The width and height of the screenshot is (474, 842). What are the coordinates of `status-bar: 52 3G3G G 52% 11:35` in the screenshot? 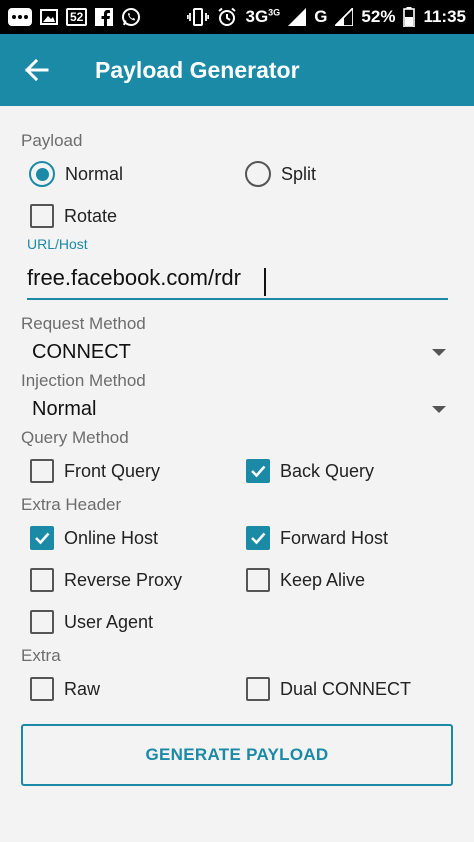 It's located at (237, 17).